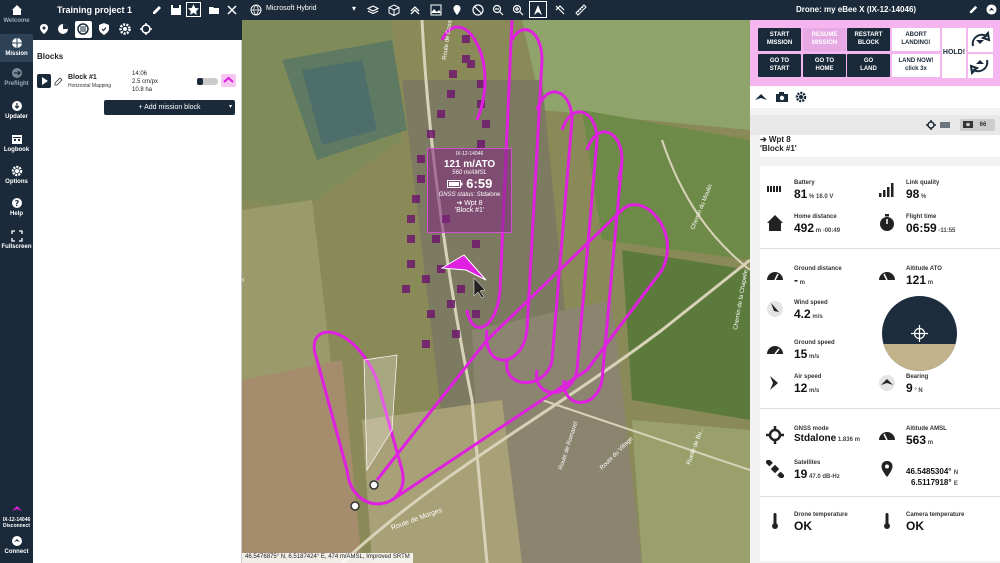 This screenshot has height=563, width=1000. What do you see at coordinates (782, 97) in the screenshot?
I see `camera-icon` at bounding box center [782, 97].